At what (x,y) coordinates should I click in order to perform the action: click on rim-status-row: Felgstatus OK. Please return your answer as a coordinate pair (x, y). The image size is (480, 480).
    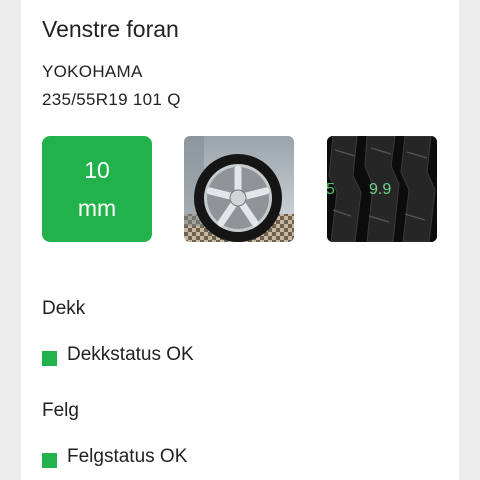
    Looking at the image, I should click on (114, 457).